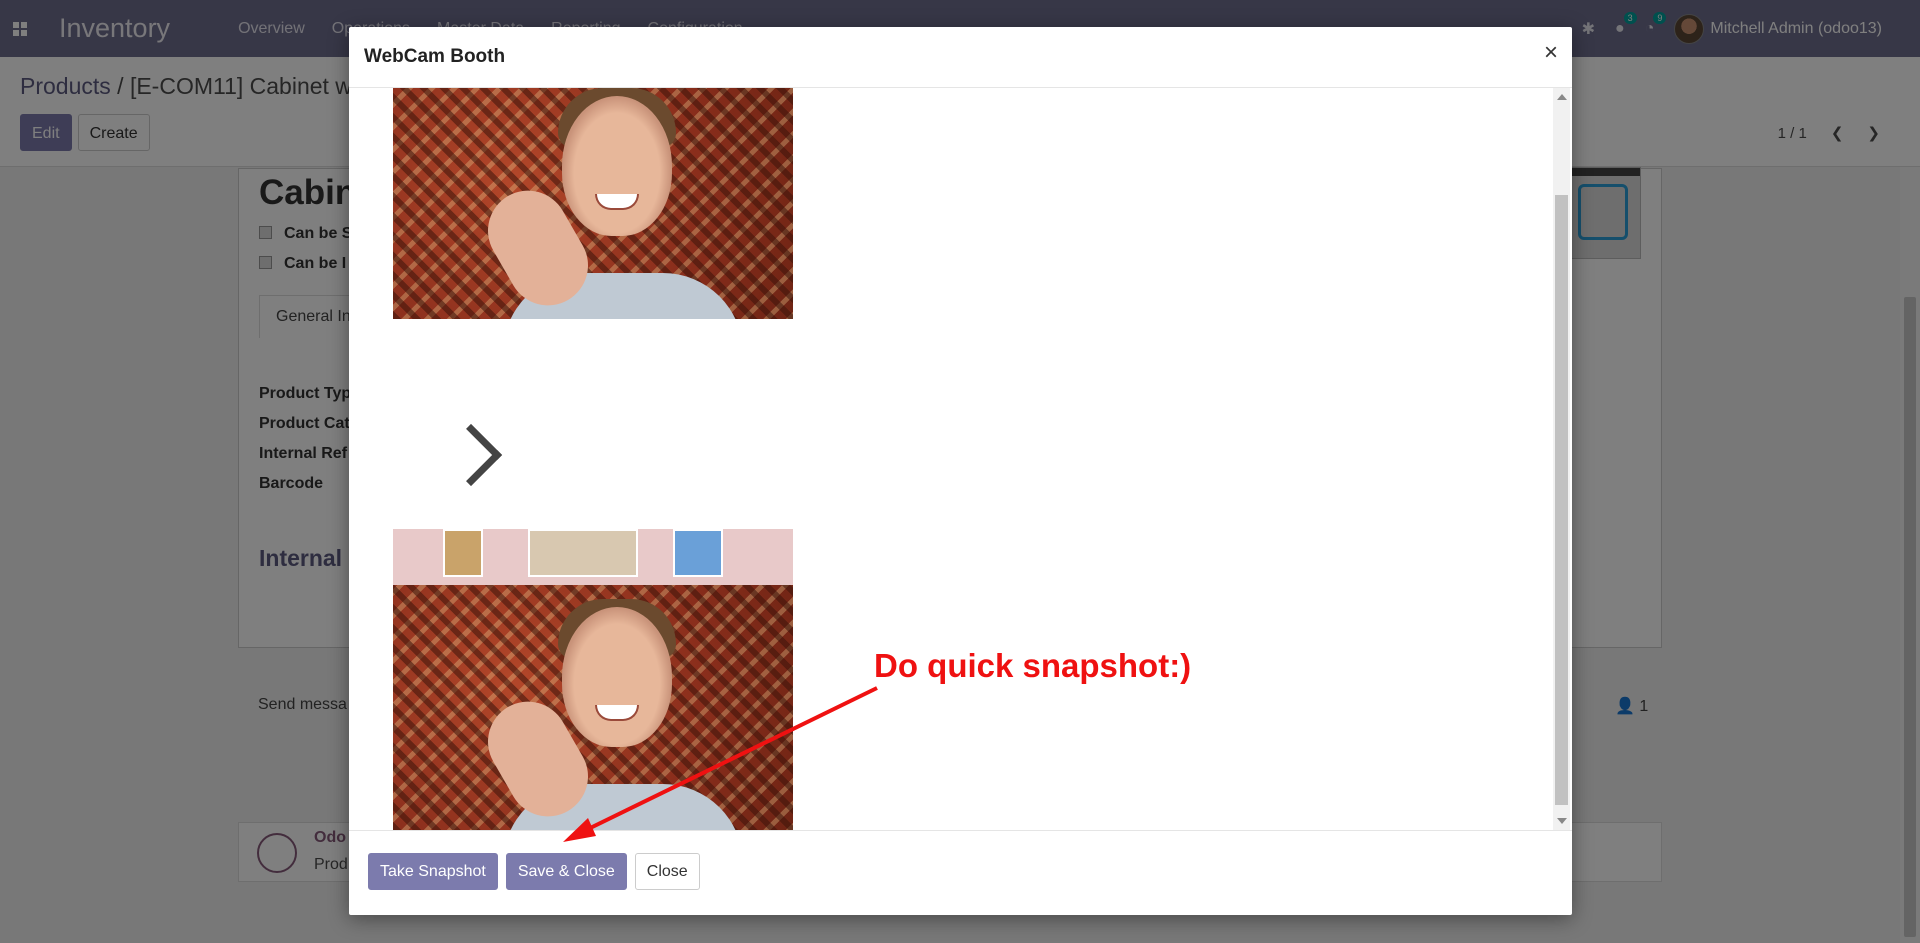 This screenshot has height=943, width=1920. Describe the element at coordinates (566, 871) in the screenshot. I see `save-close-button: Save & Close` at that location.